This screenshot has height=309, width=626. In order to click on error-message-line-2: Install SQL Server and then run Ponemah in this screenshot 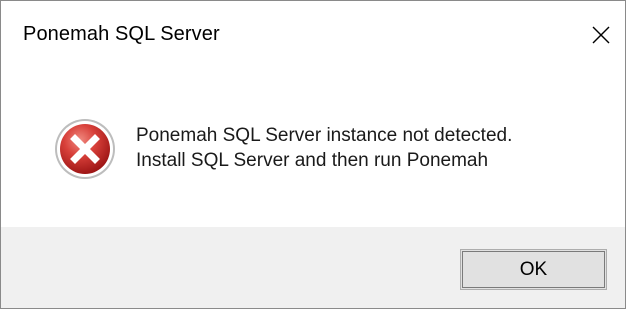, I will do `click(312, 160)`.